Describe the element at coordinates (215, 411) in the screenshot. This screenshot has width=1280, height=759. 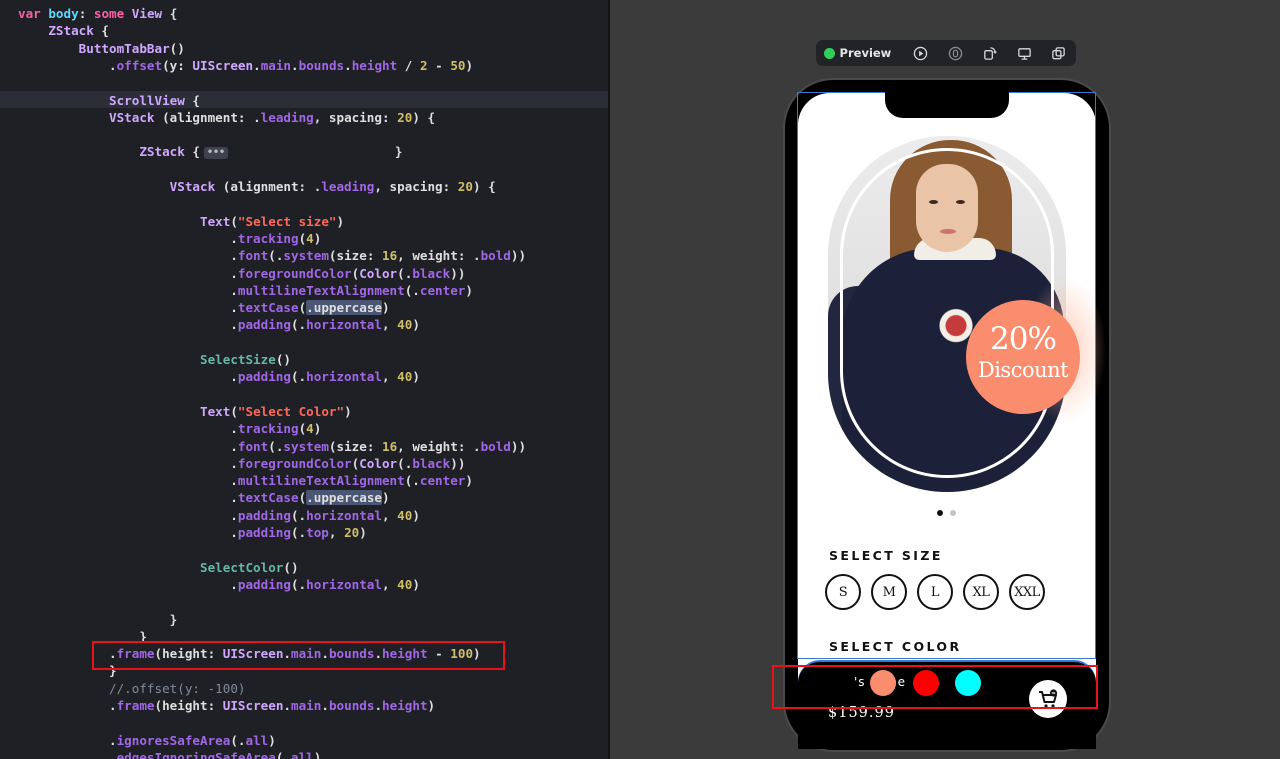
I see `code-token: Text` at that location.